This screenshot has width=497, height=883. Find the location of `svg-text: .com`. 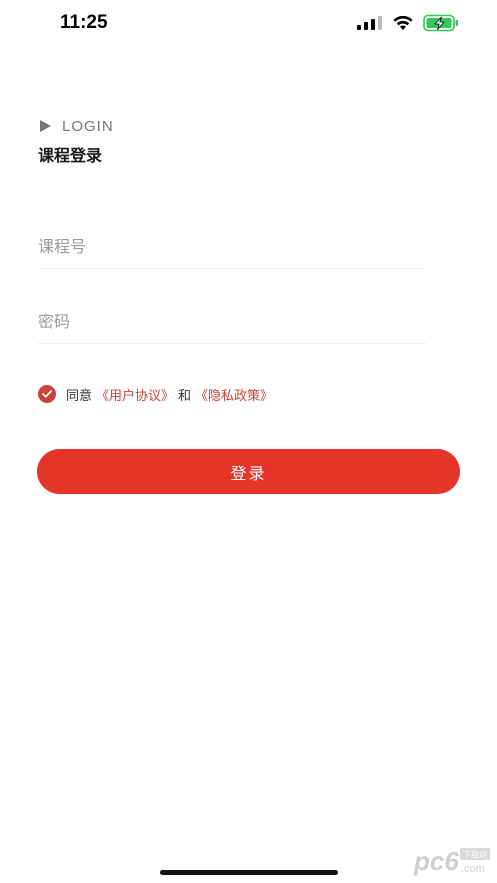

svg-text: .com is located at coordinates (473, 869).